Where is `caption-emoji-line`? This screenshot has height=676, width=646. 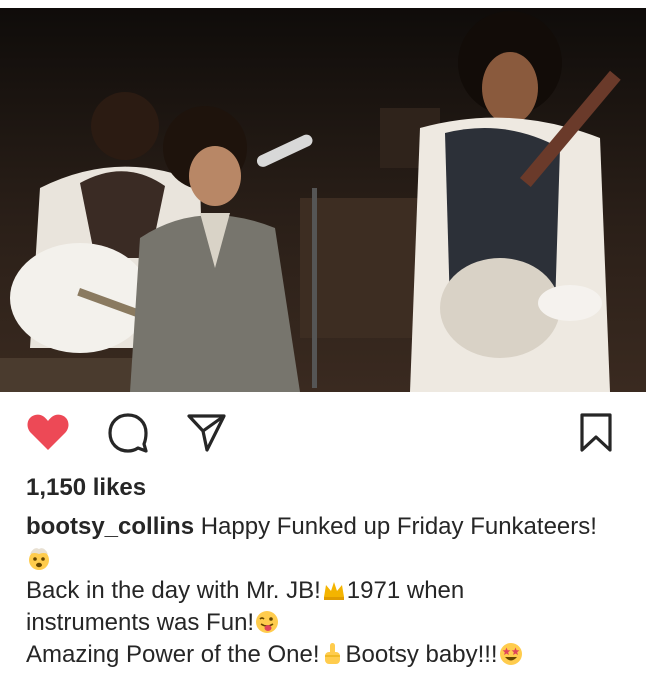
caption-emoji-line is located at coordinates (329, 559).